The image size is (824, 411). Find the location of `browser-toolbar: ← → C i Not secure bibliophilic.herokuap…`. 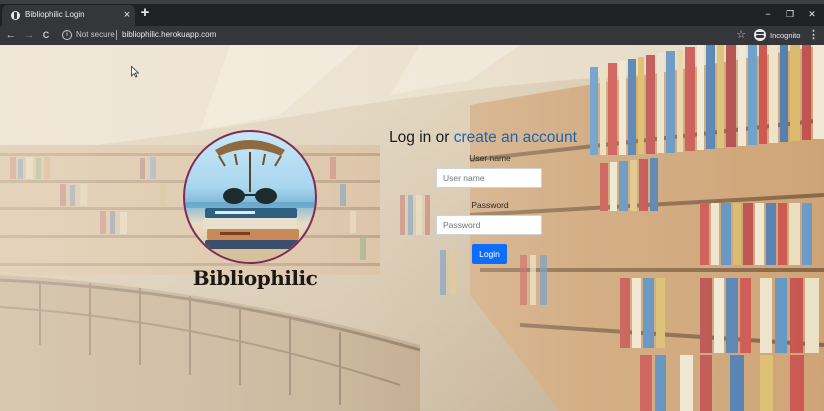

browser-toolbar: ← → C i Not secure bibliophilic.herokuap… is located at coordinates (412, 35).